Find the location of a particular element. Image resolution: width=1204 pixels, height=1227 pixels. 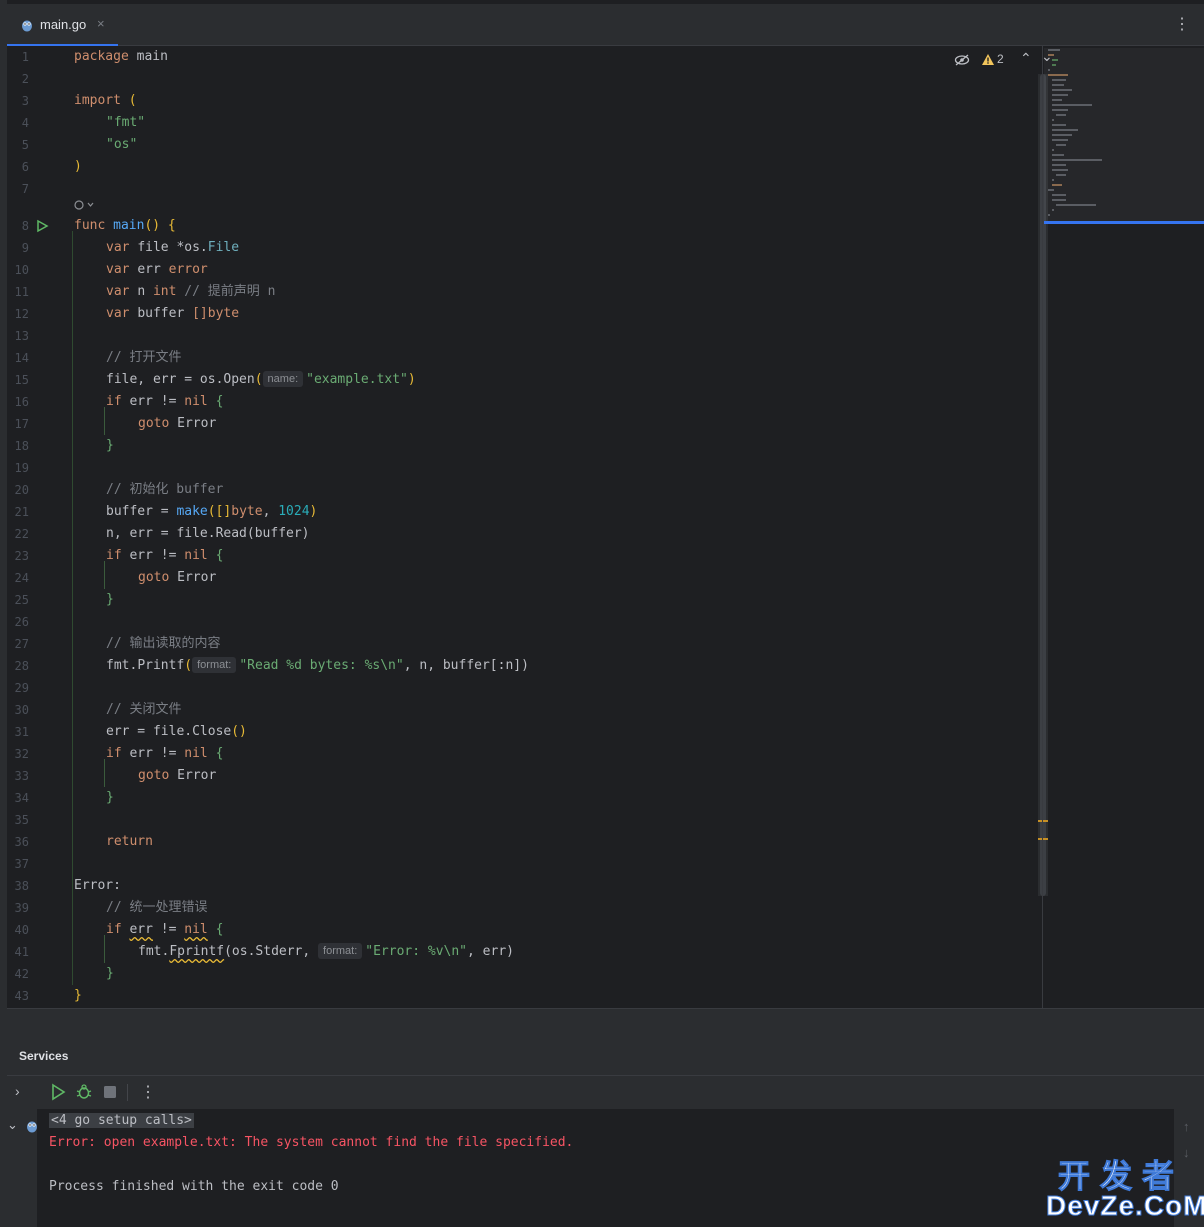

warning-count: 2 is located at coordinates (1000, 59).